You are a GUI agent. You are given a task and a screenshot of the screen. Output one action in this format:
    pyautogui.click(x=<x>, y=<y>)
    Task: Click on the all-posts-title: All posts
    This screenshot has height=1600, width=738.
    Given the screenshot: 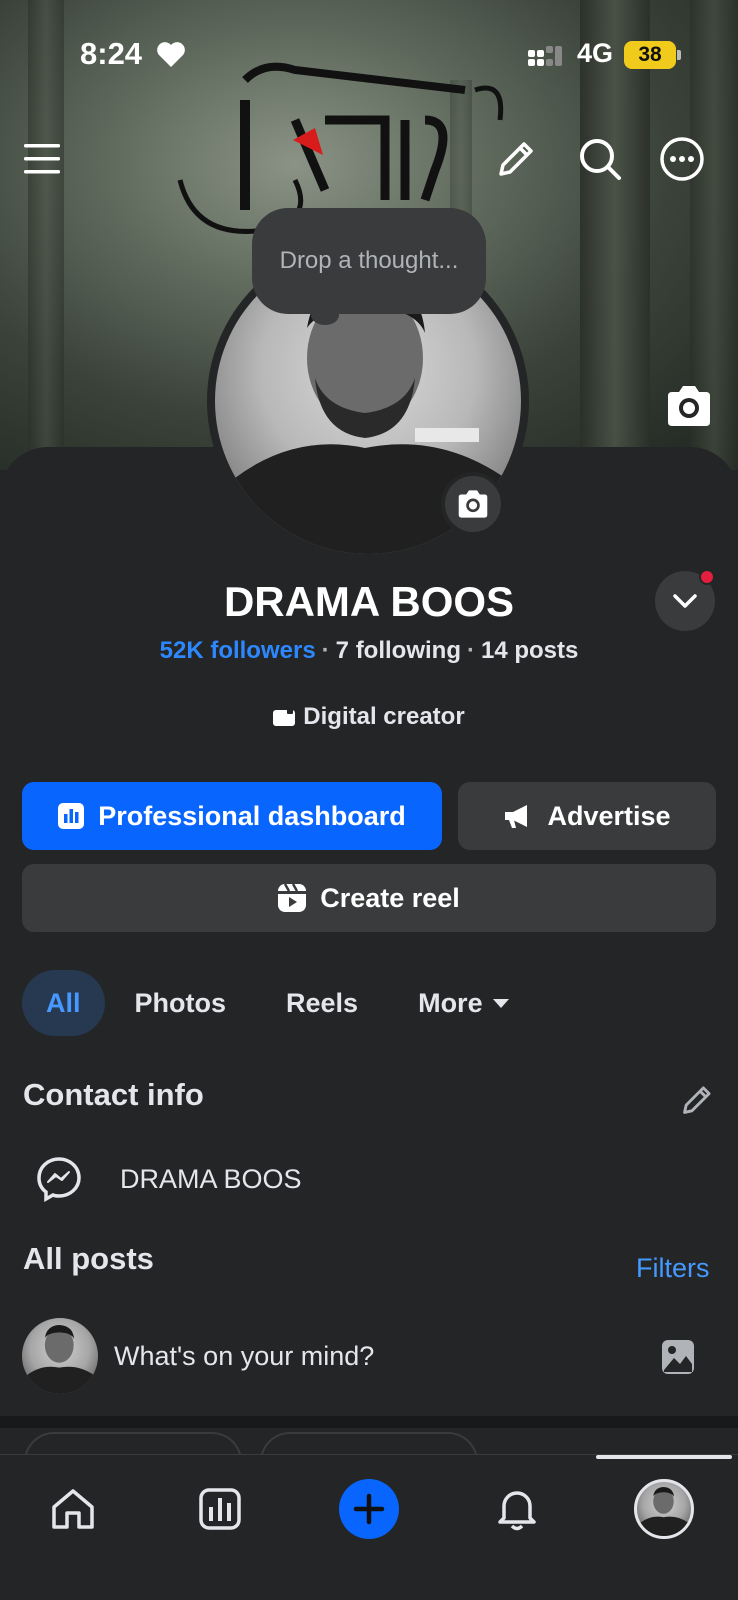 What is the action you would take?
    pyautogui.click(x=88, y=1258)
    